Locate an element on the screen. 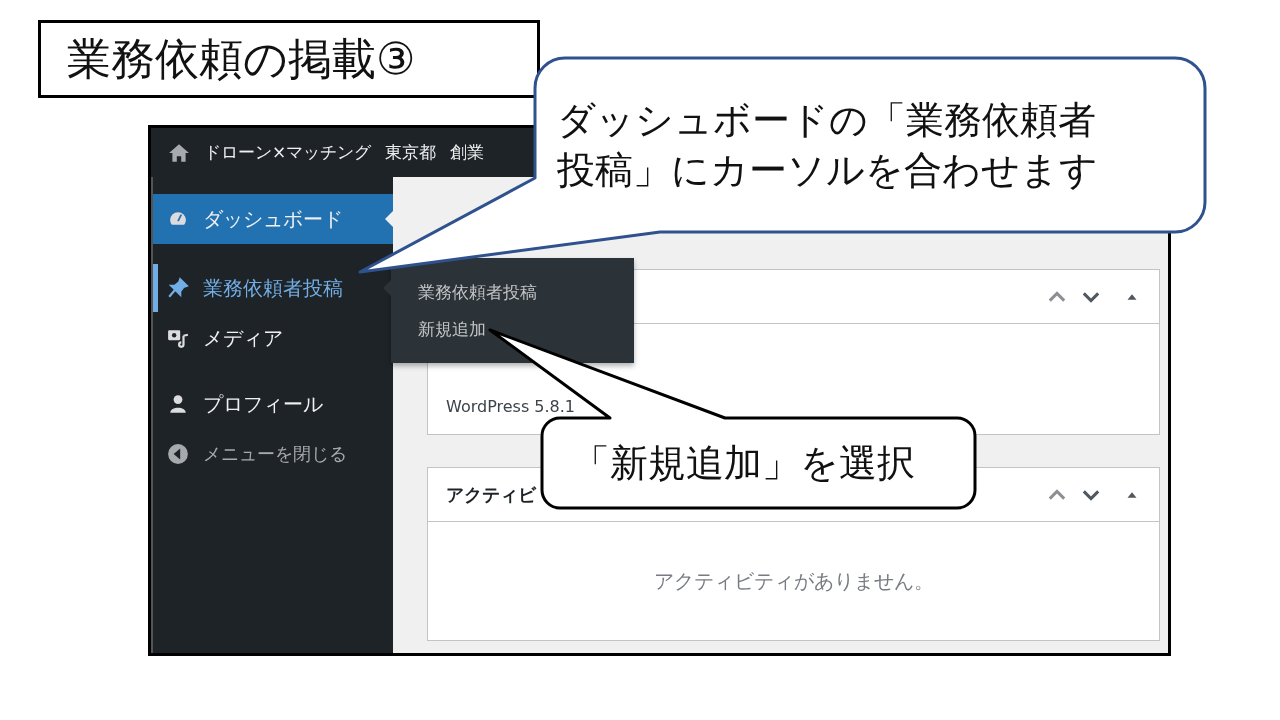 This screenshot has width=1280, height=720. sidebar-label: 業務依頼者投稿 is located at coordinates (273, 288).